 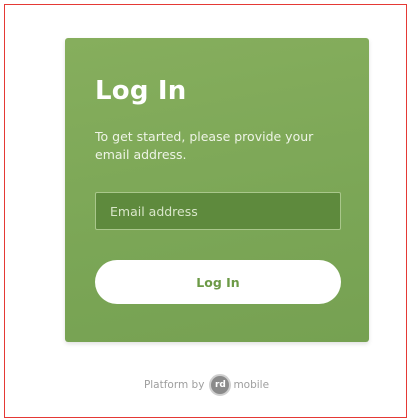 What do you see at coordinates (206, 385) in the screenshot?
I see `platform-footer: Platform by rd mobile` at bounding box center [206, 385].